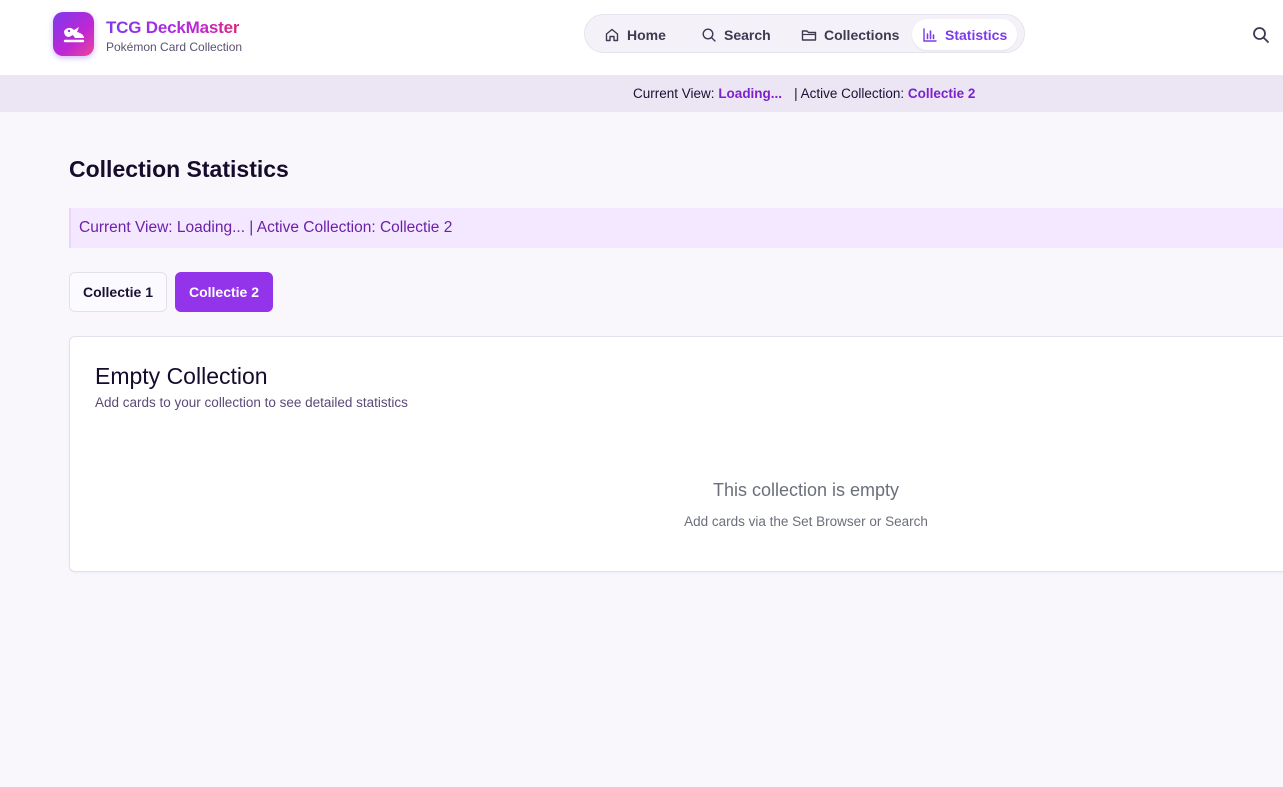 The image size is (1283, 787). I want to click on card-title: Empty Collection, so click(181, 376).